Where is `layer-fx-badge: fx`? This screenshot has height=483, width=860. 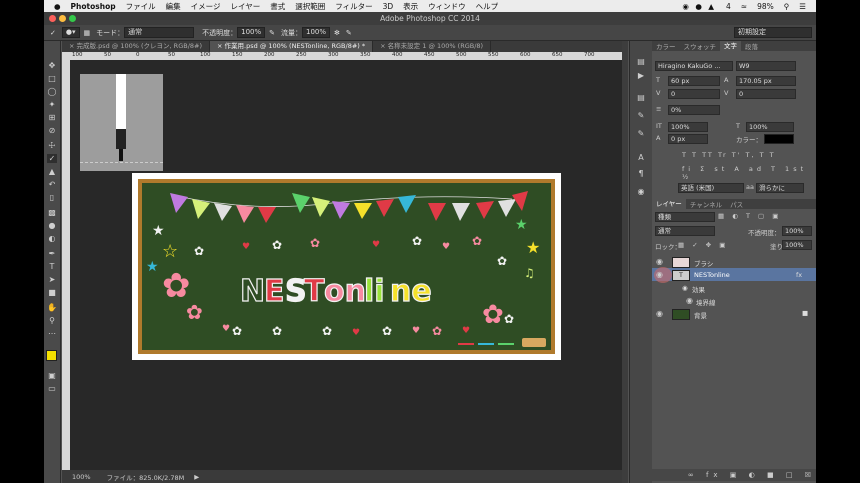
layer-fx-badge: fx is located at coordinates (799, 275).